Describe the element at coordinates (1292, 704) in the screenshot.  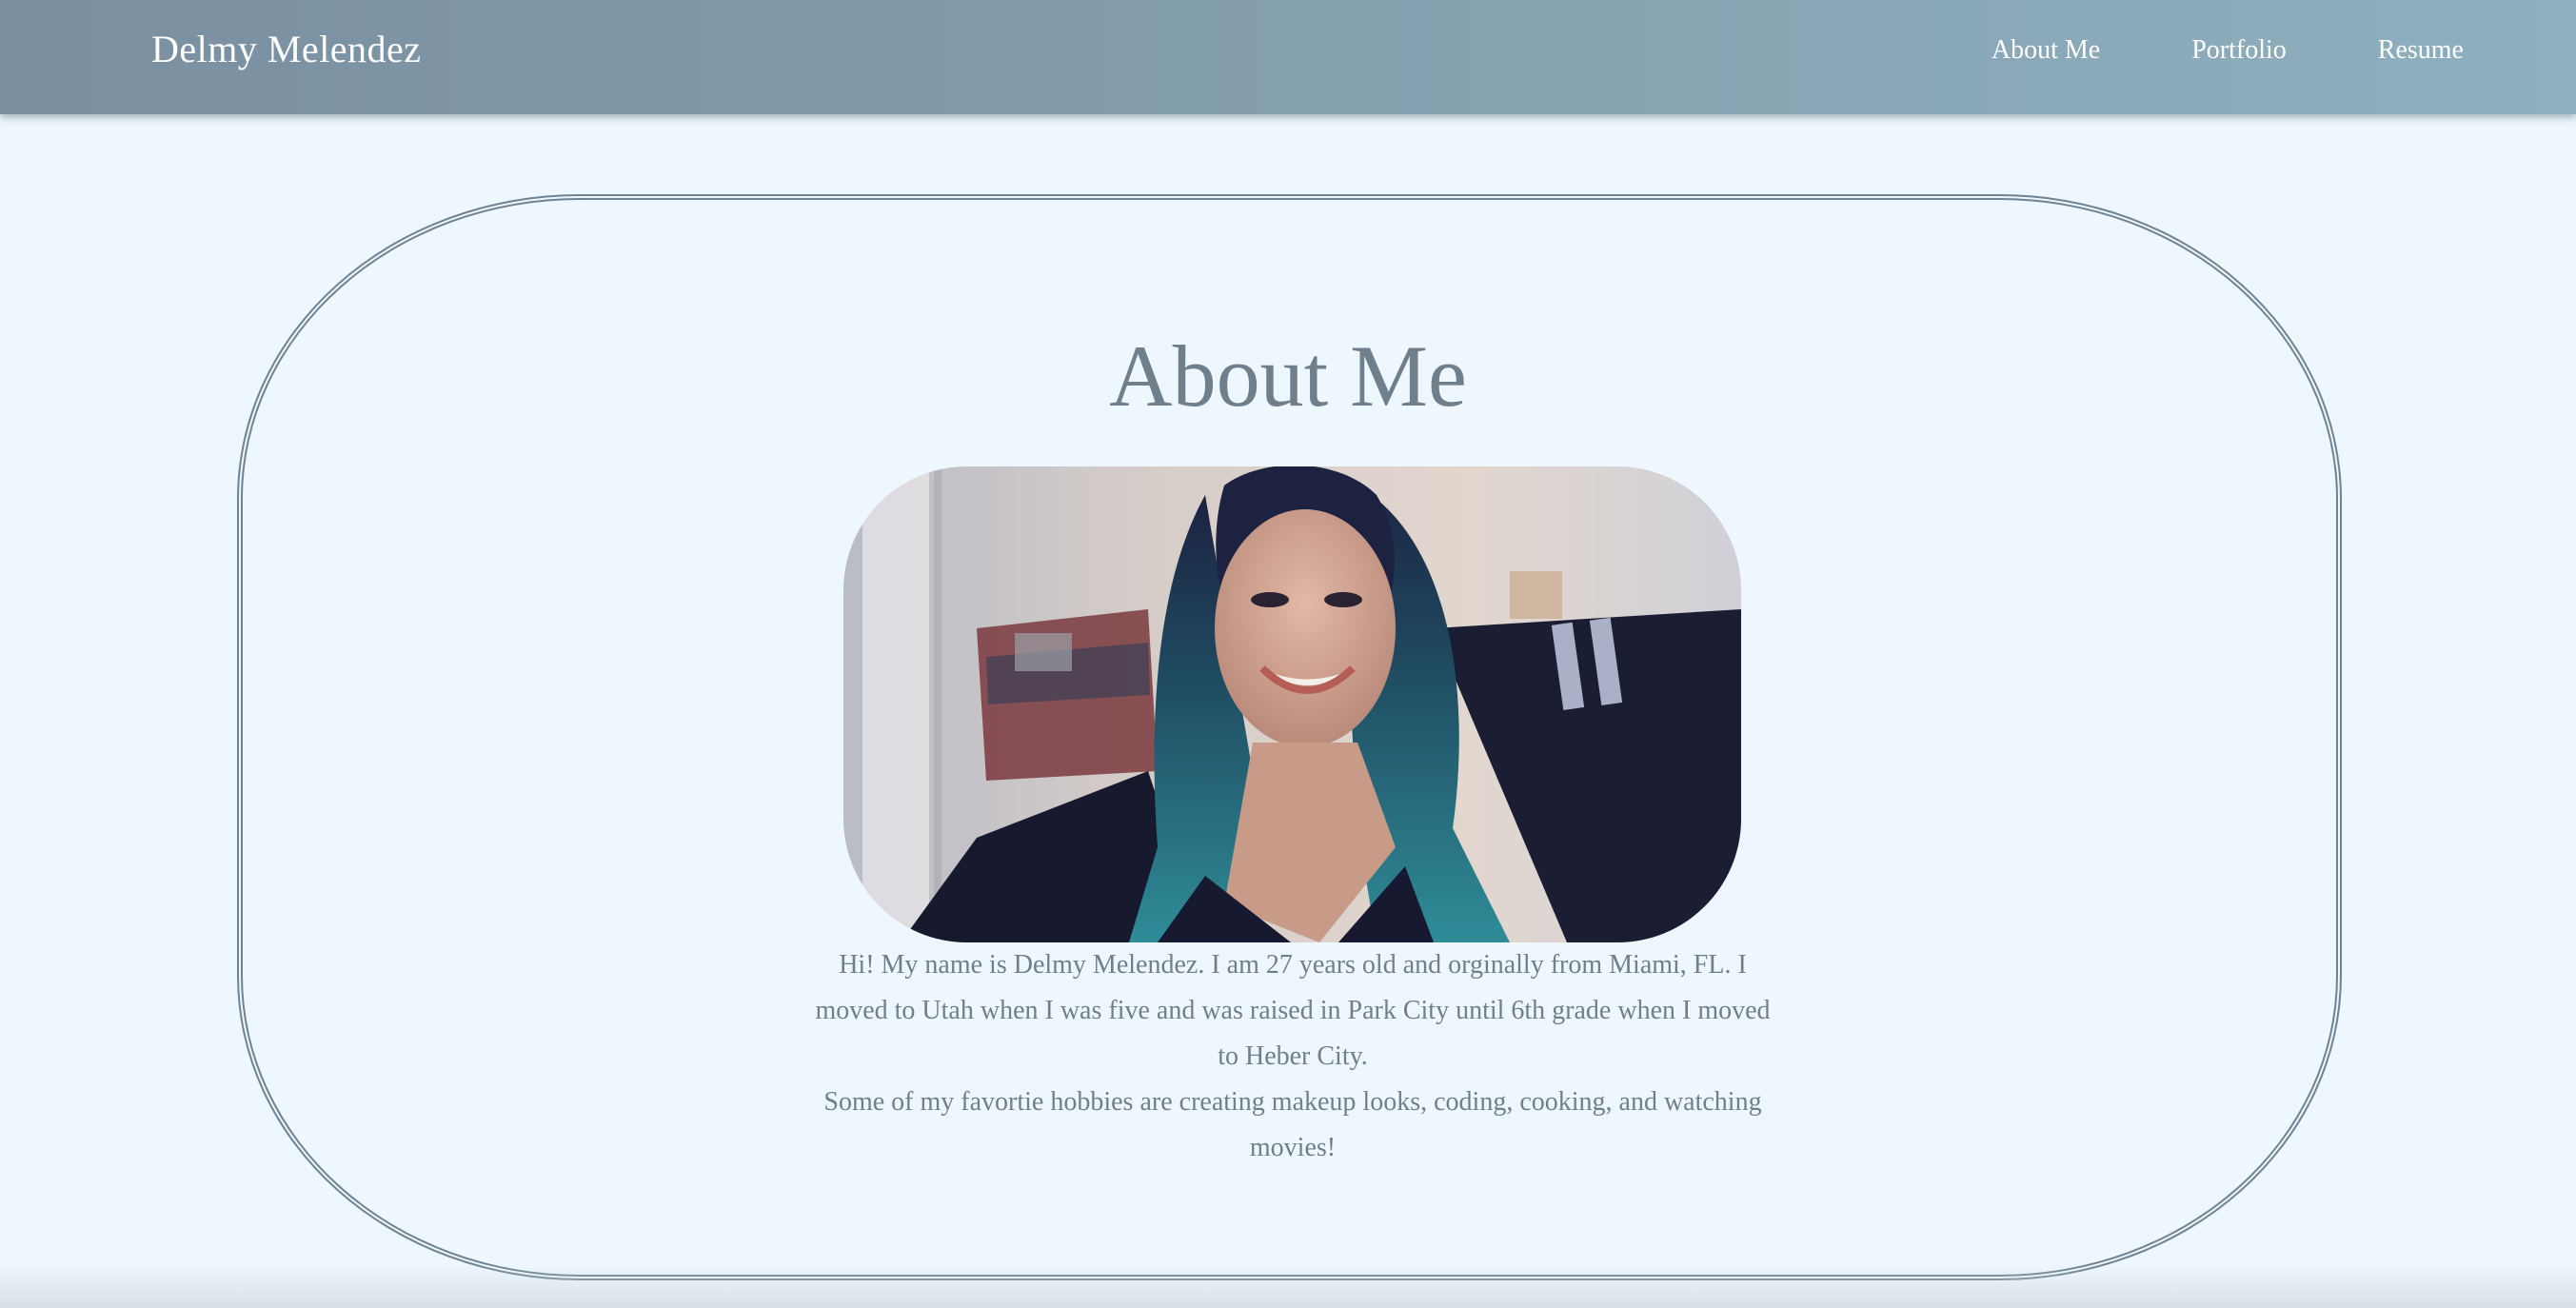
I see `profile-photo` at that location.